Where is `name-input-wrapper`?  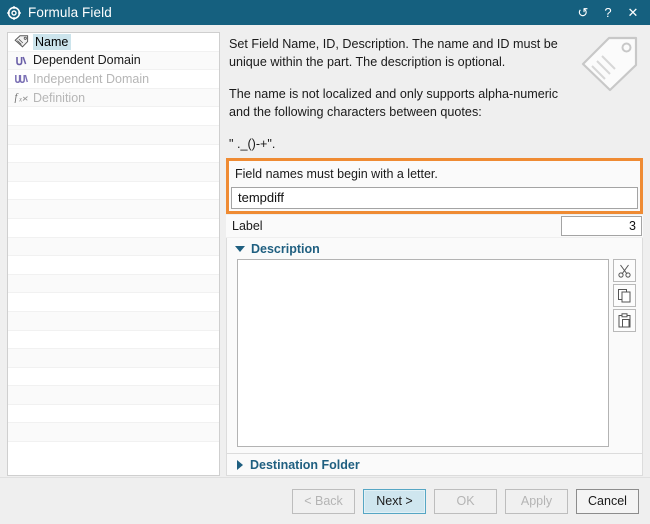
name-input-wrapper is located at coordinates (434, 198).